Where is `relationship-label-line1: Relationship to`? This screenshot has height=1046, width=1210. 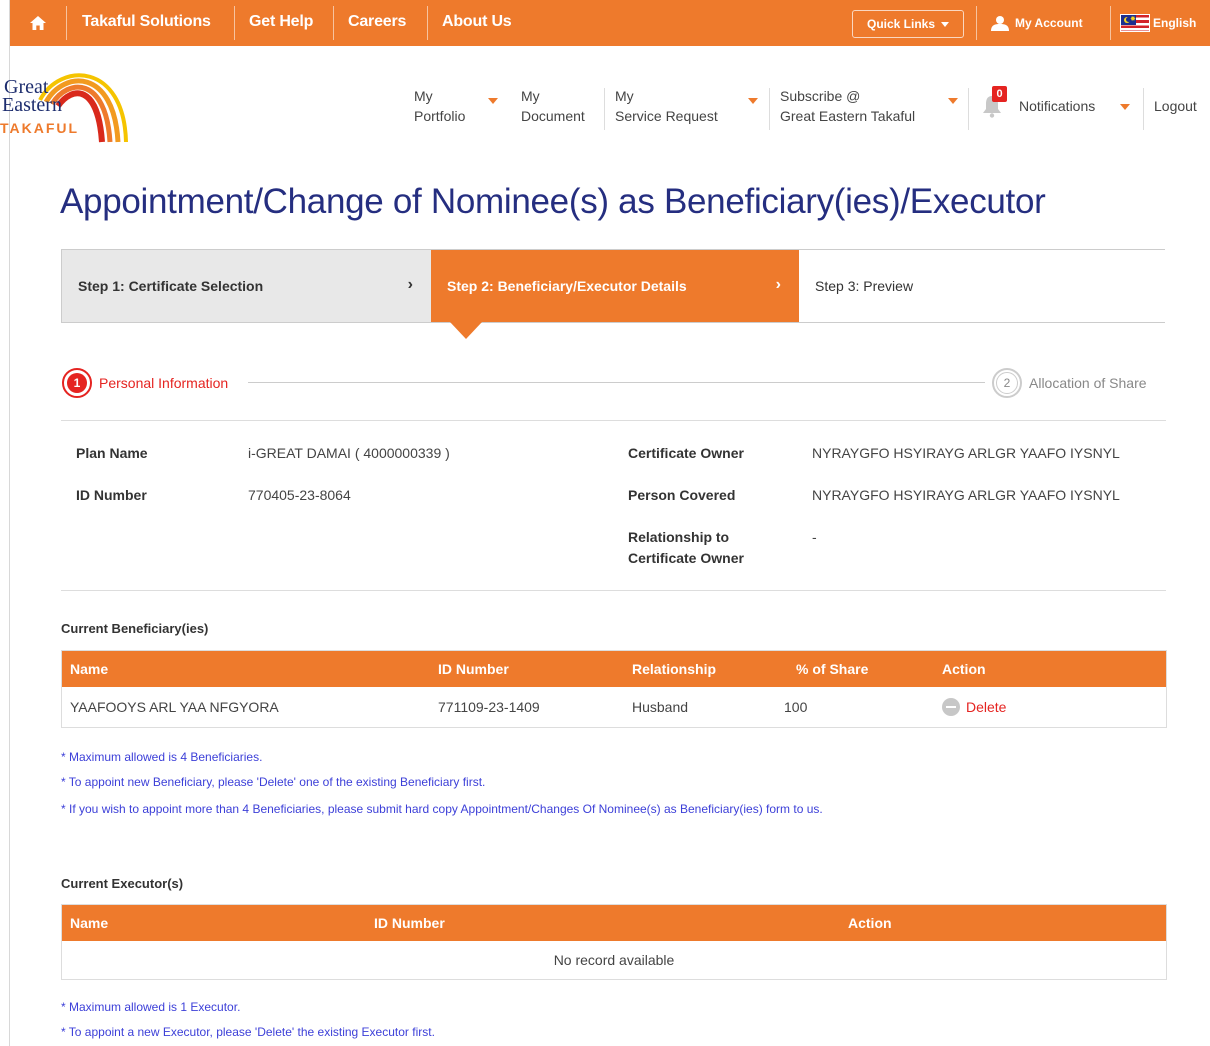 relationship-label-line1: Relationship to is located at coordinates (679, 537).